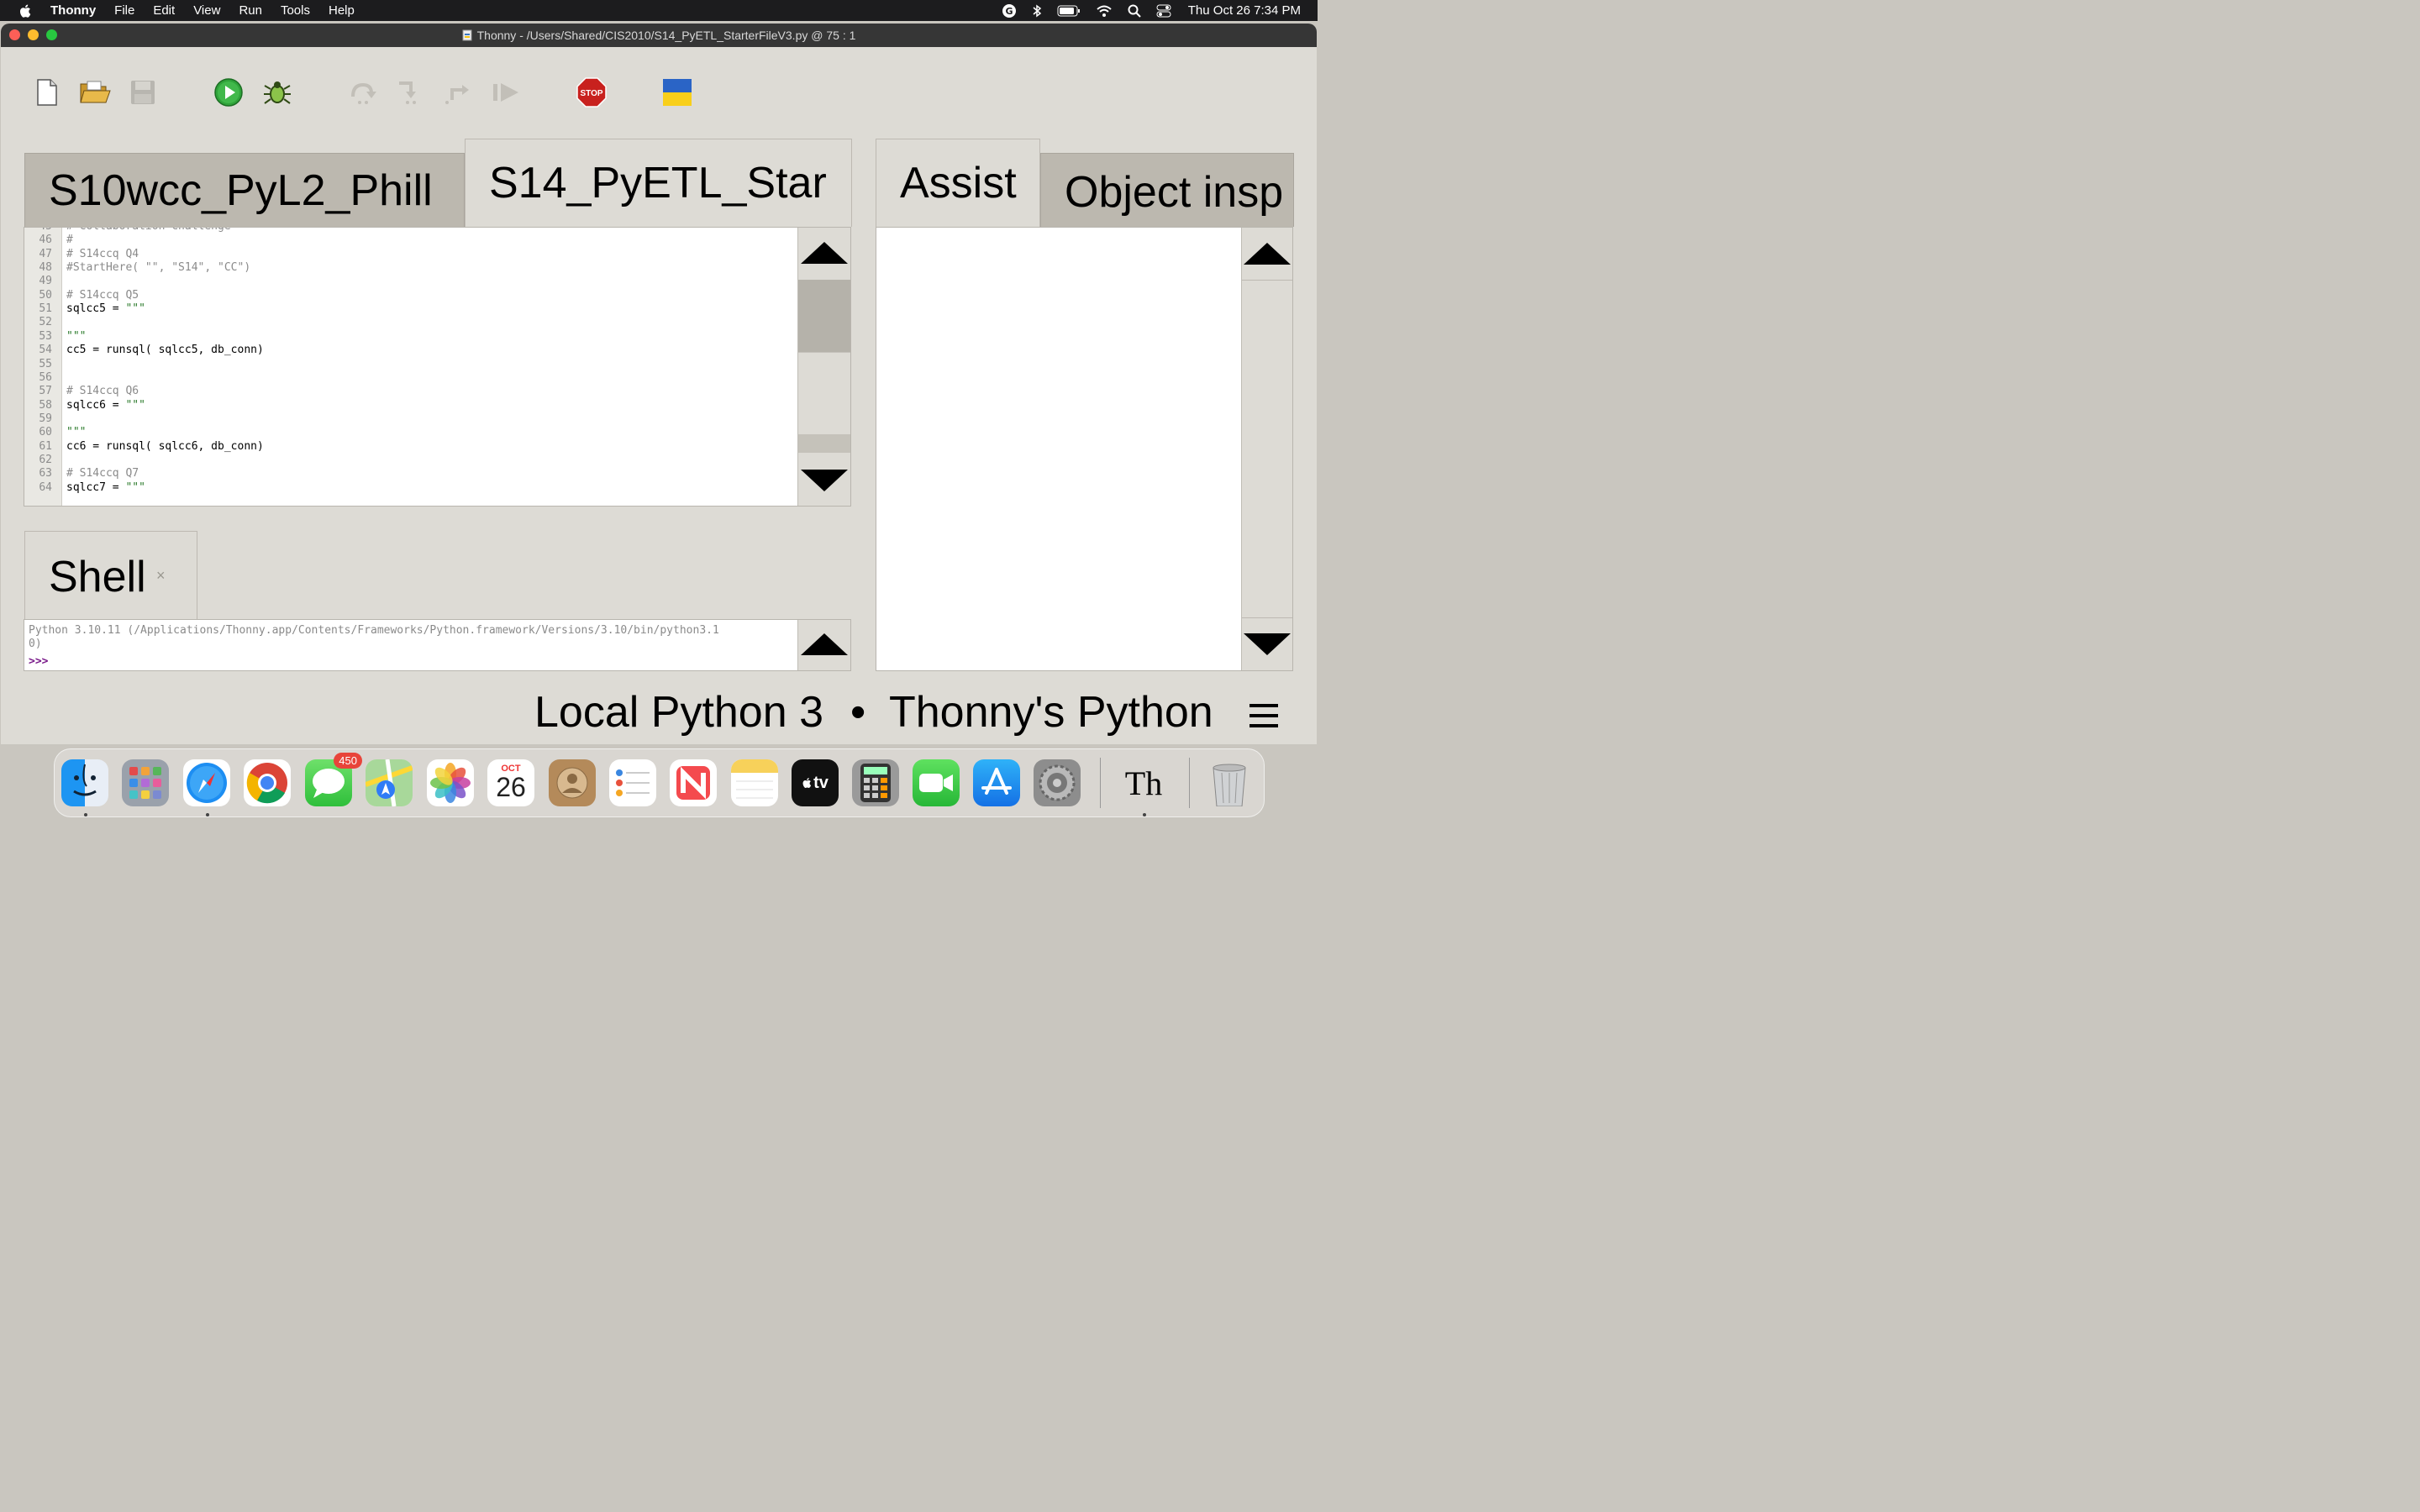  What do you see at coordinates (47, 92) in the screenshot?
I see `new-file-button` at bounding box center [47, 92].